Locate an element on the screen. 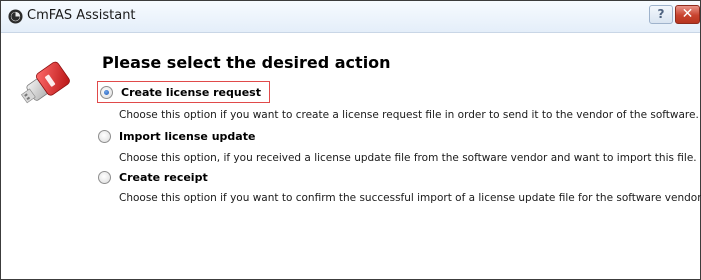 This screenshot has width=701, height=280. option-create-license-request: Create license request is located at coordinates (183, 92).